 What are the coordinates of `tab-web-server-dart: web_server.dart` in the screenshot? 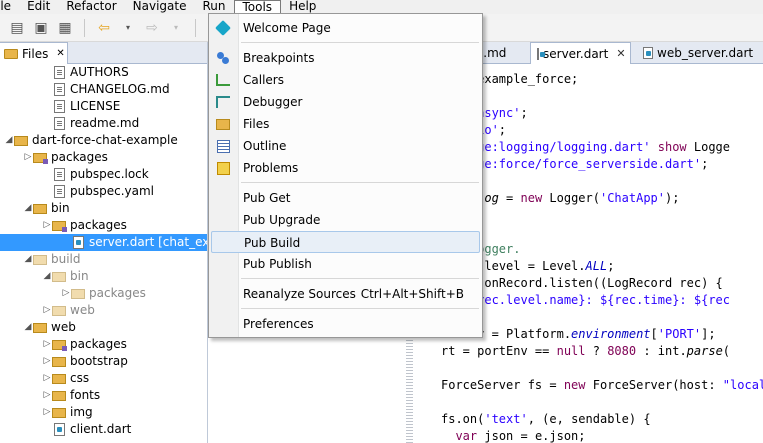 It's located at (698, 53).